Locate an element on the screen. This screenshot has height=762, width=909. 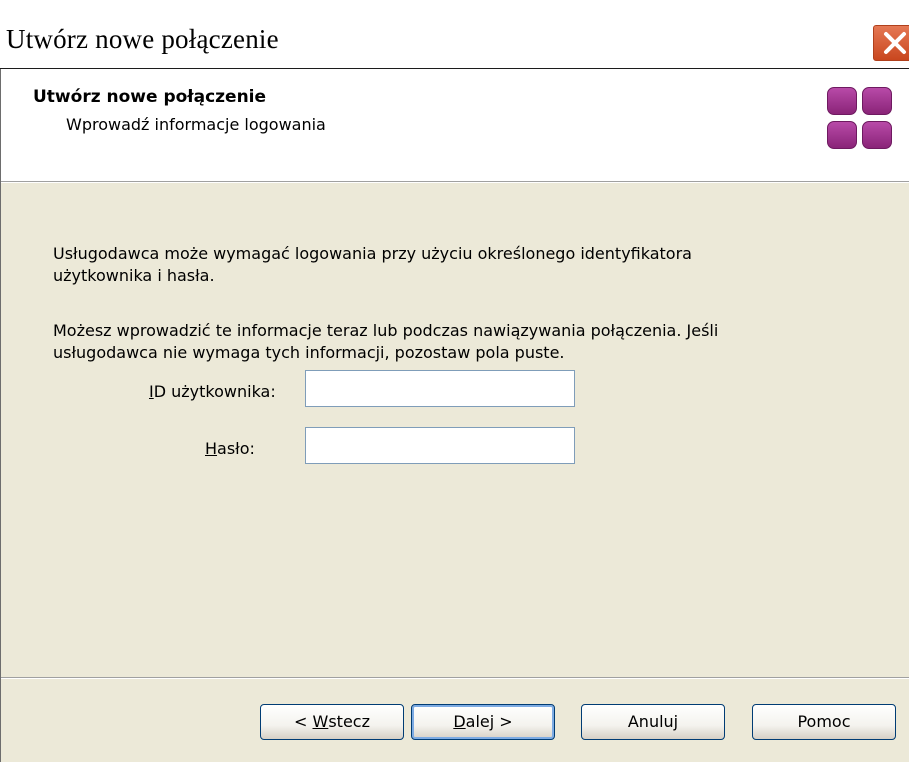
header-title: Utwórz nowe połączenie is located at coordinates (150, 97).